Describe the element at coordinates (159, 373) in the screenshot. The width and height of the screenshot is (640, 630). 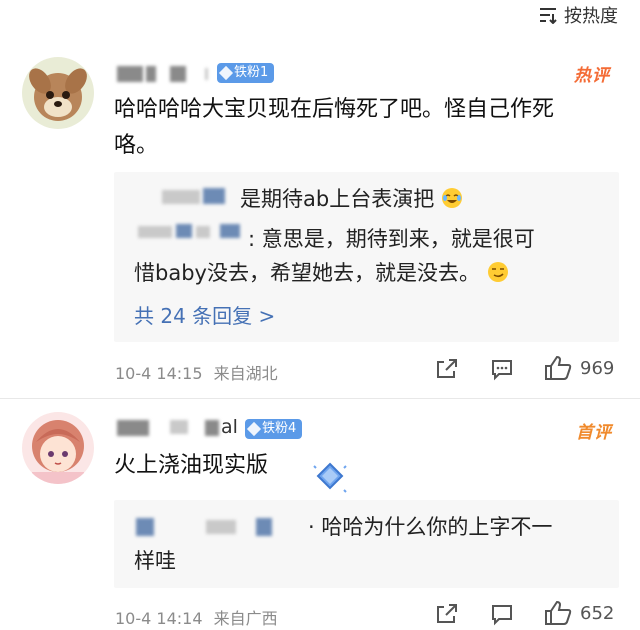
I see `timestamp: 10-4 14:15` at that location.